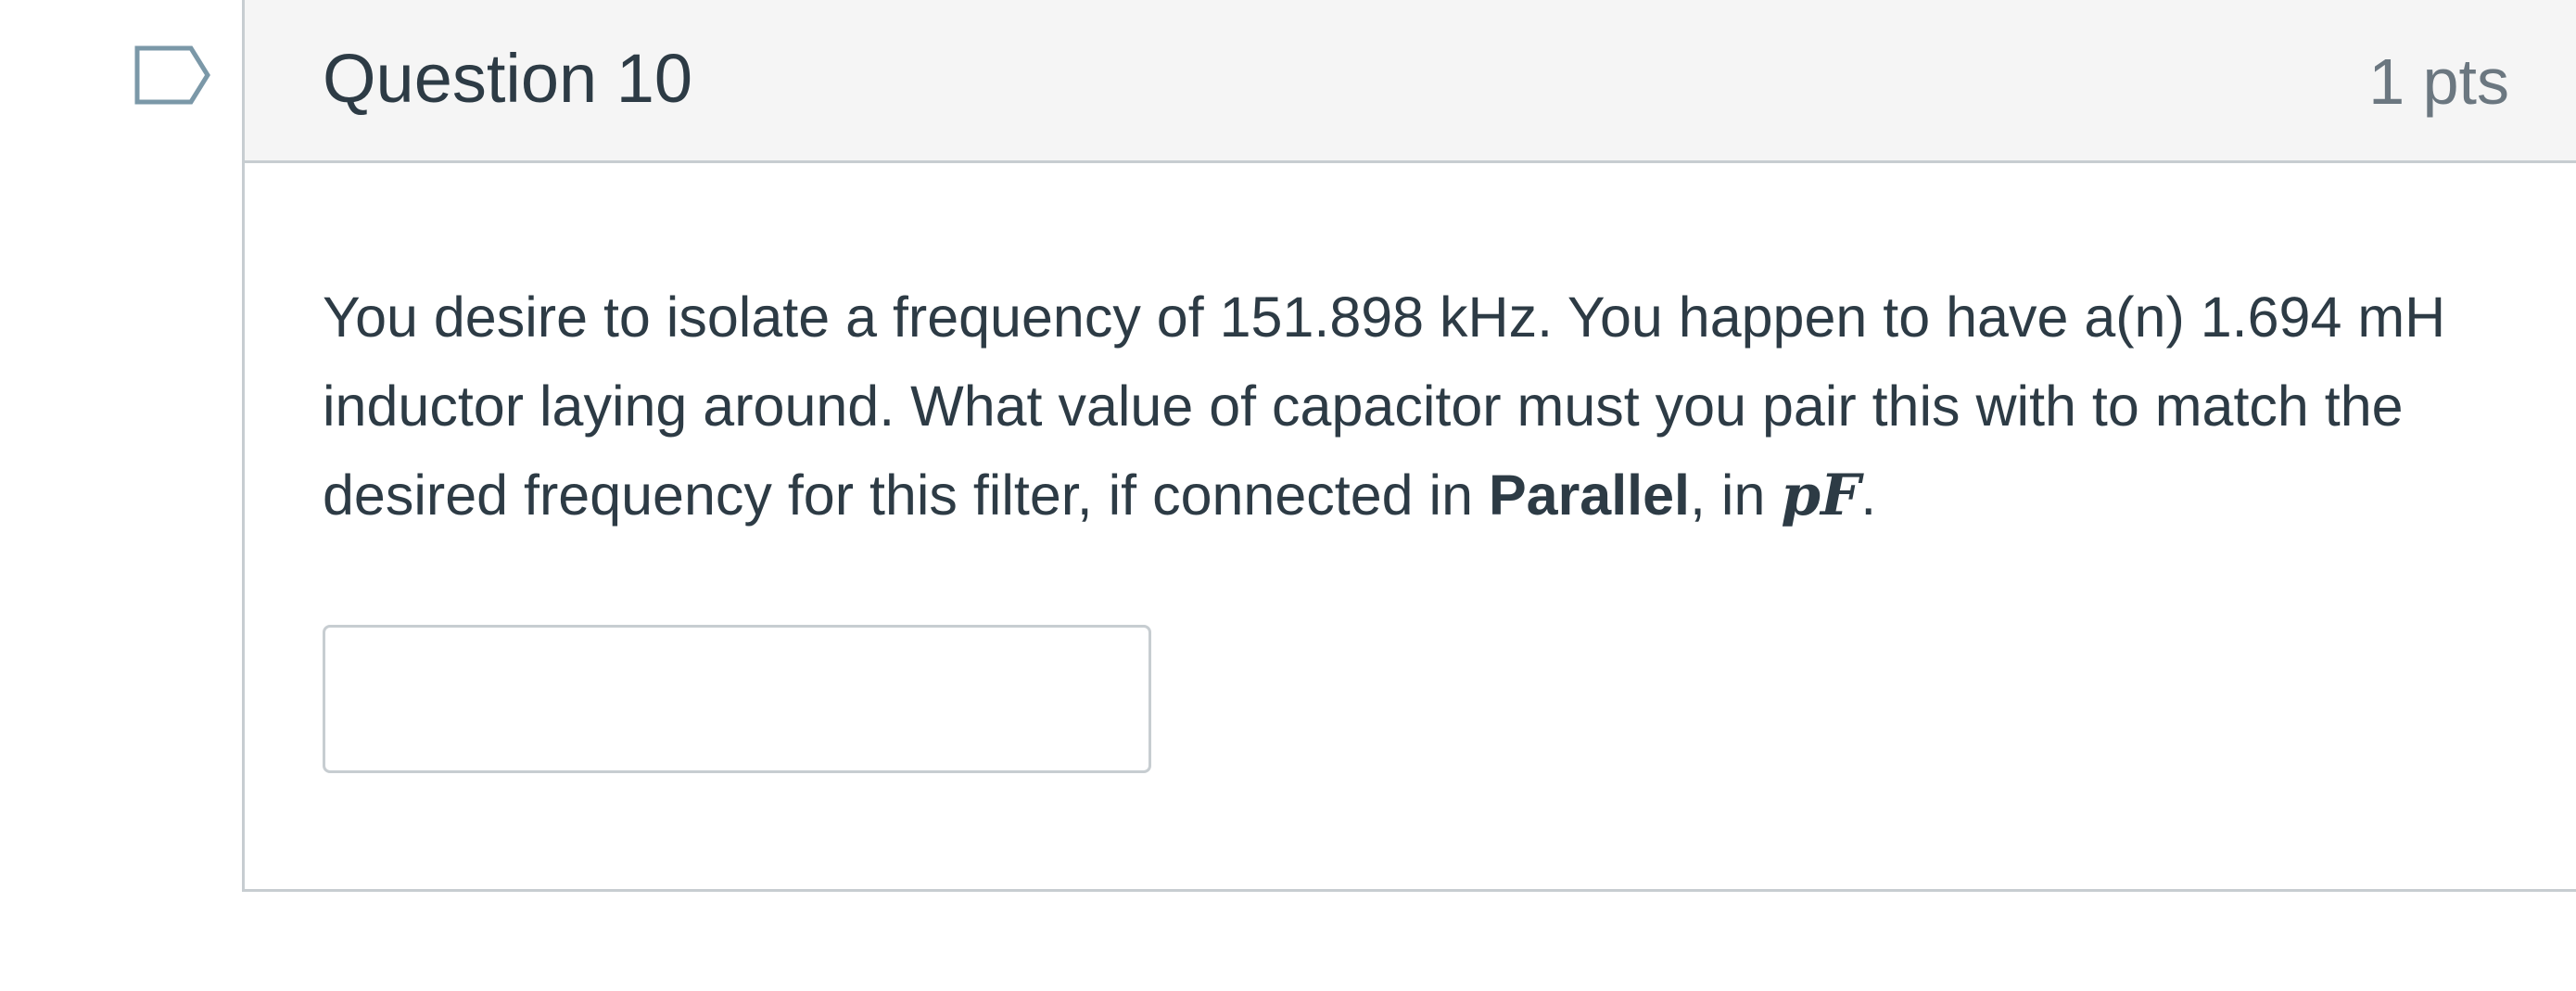  What do you see at coordinates (737, 699) in the screenshot?
I see `answer-input` at bounding box center [737, 699].